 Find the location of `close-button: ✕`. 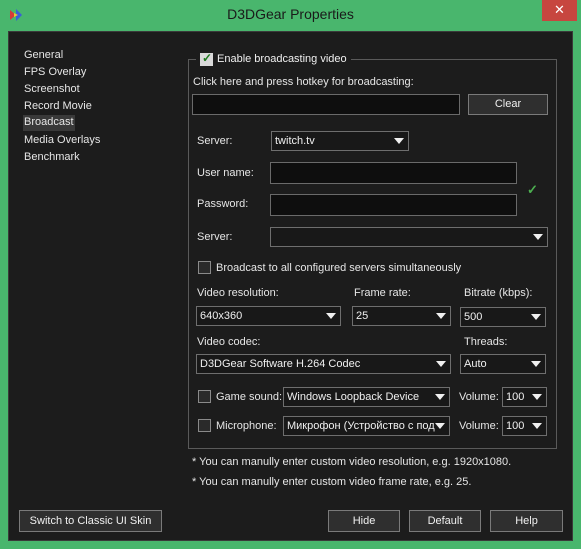

close-button: ✕ is located at coordinates (559, 10).